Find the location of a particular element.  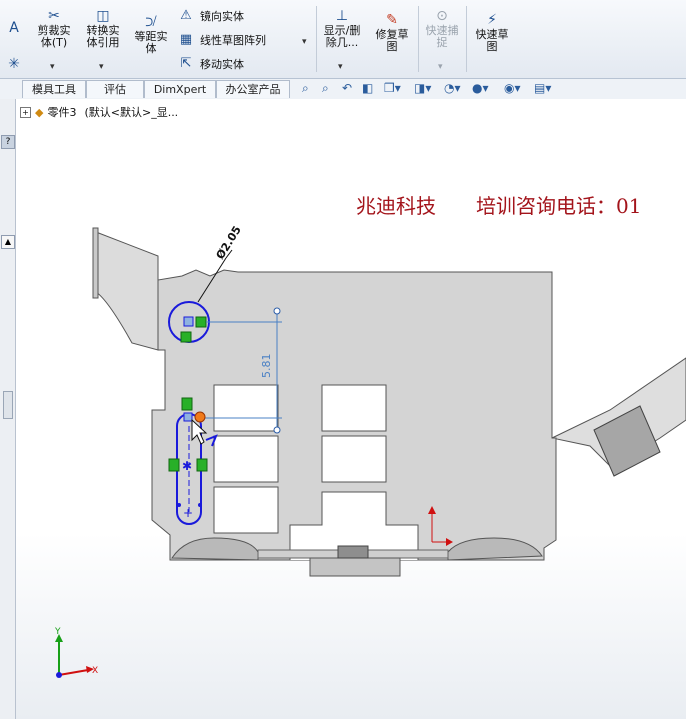

center-point is located at coordinates (188, 321).